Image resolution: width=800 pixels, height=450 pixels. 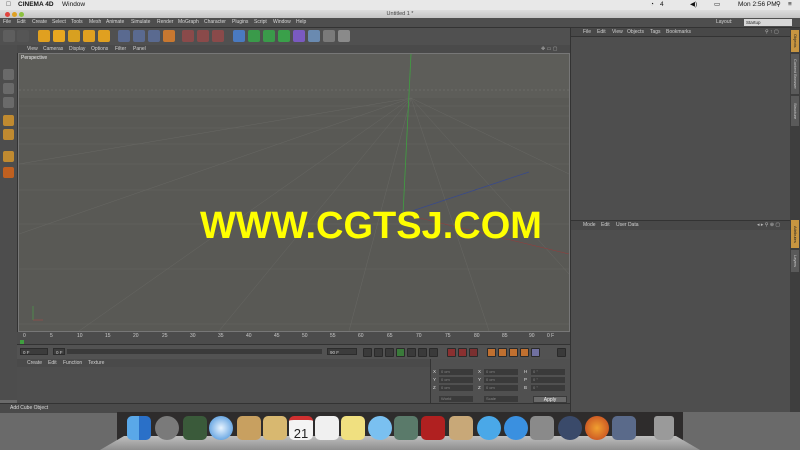 I want to click on messages-icon, so click(x=380, y=428).